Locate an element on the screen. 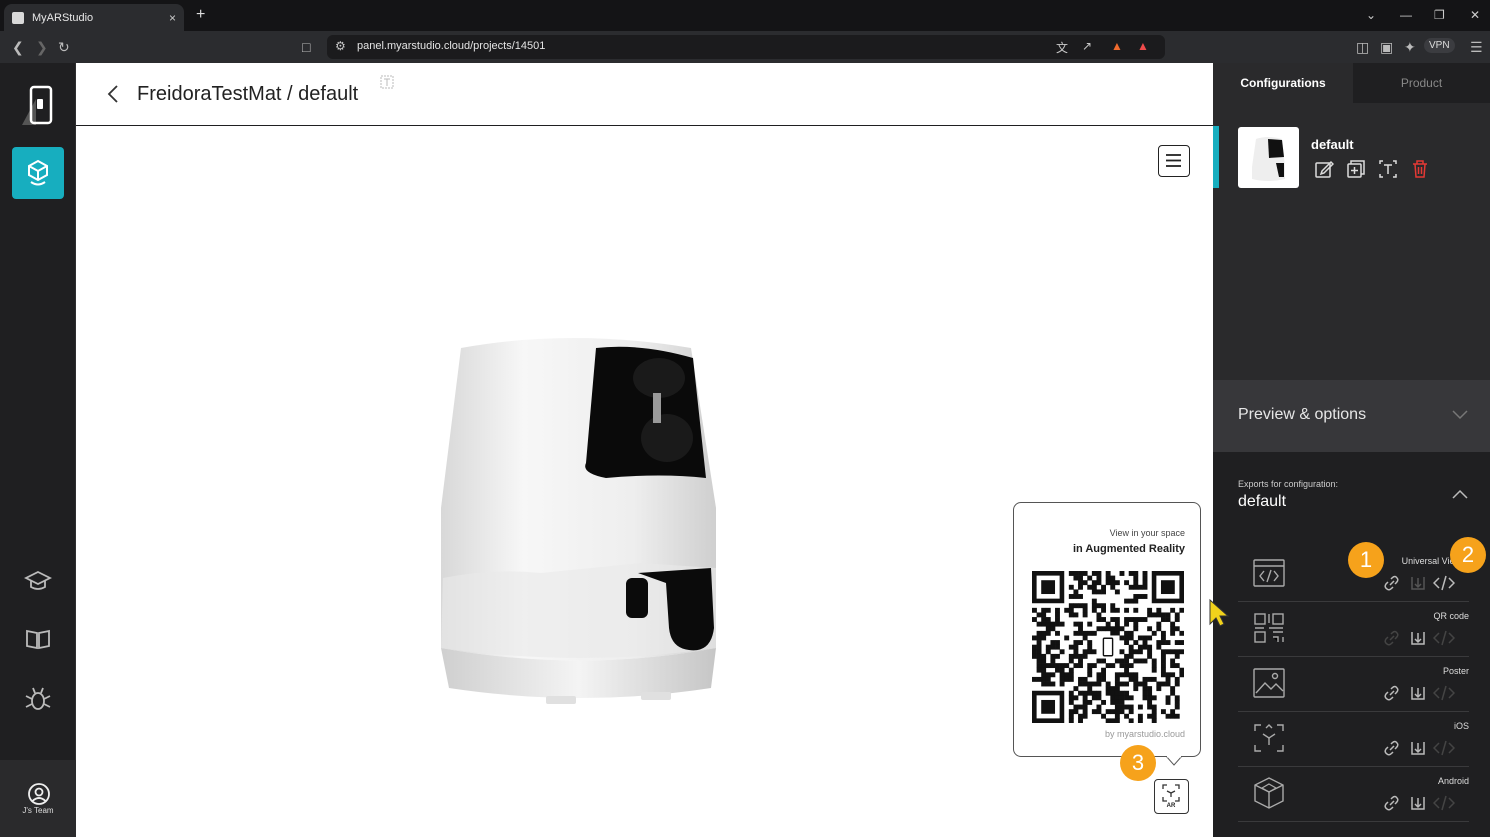  qr-code-icon is located at coordinates (1269, 628).